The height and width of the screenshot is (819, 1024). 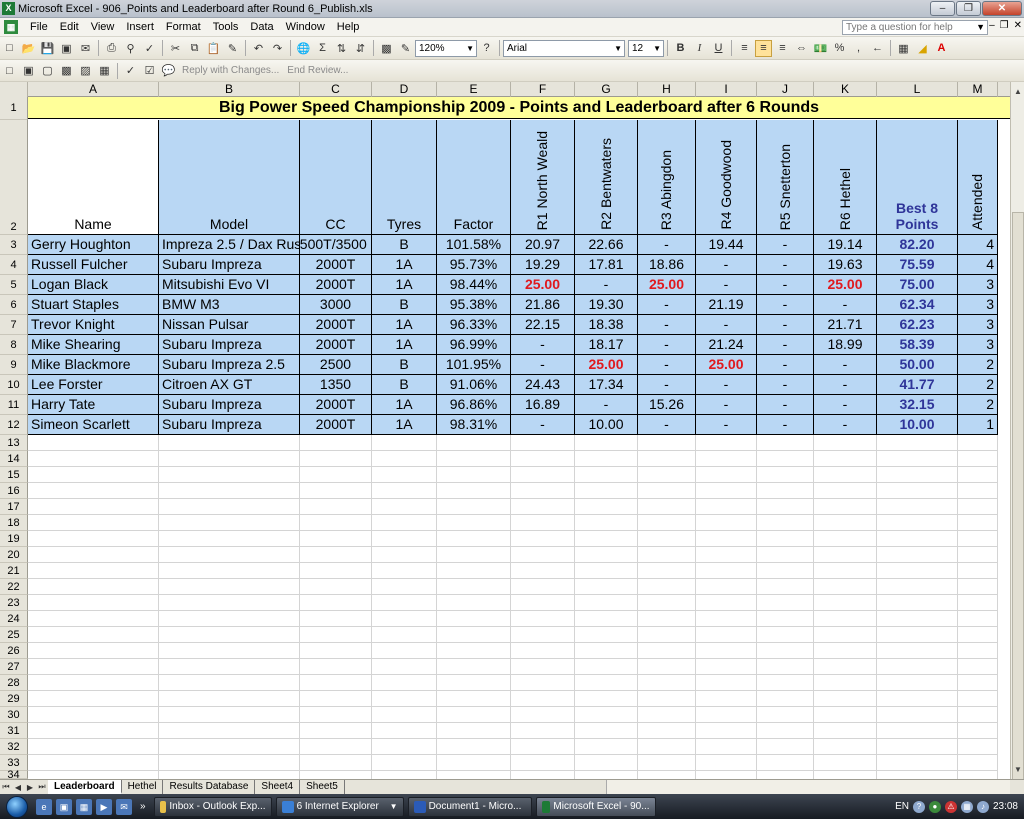 What do you see at coordinates (1002, 8) in the screenshot?
I see `close-button: ✕` at bounding box center [1002, 8].